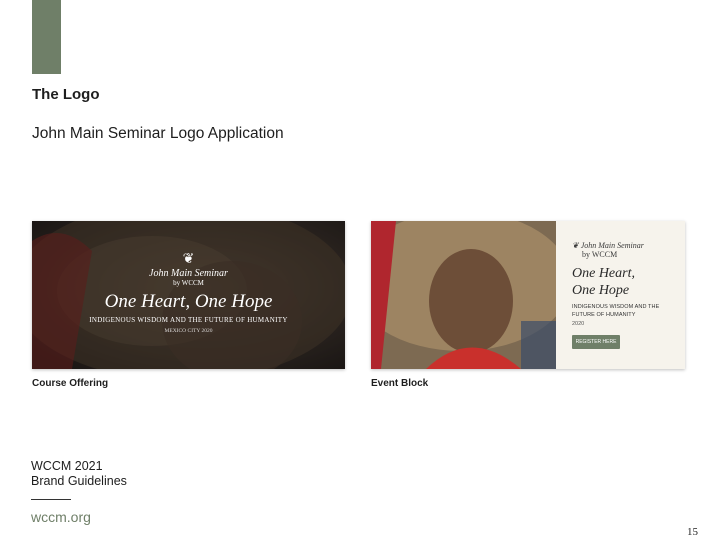  Describe the element at coordinates (70, 383) in the screenshot. I see `caption-course-offering: Course Offering` at that location.